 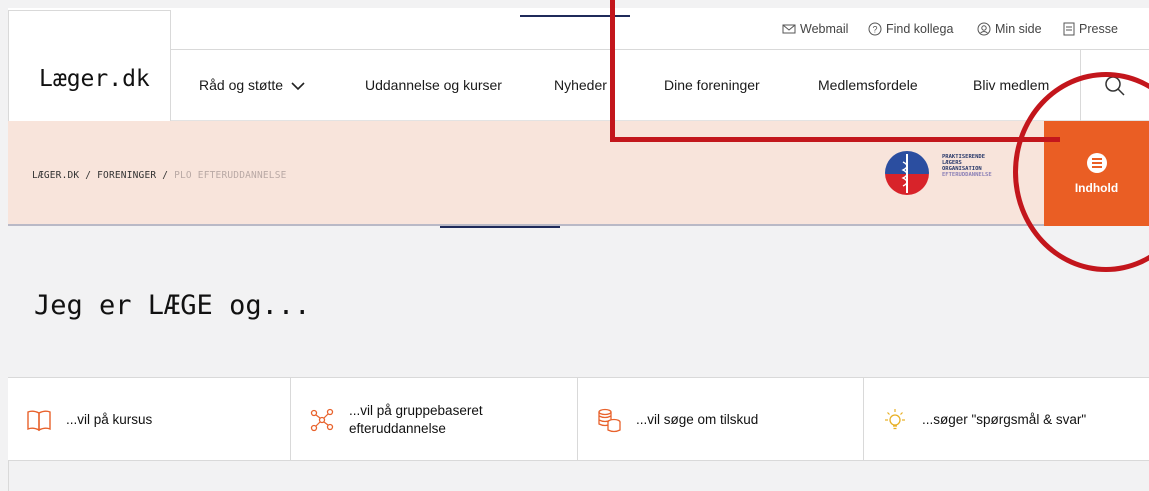 I want to click on nav-item-label: Uddannelse og kurser, so click(x=433, y=85).